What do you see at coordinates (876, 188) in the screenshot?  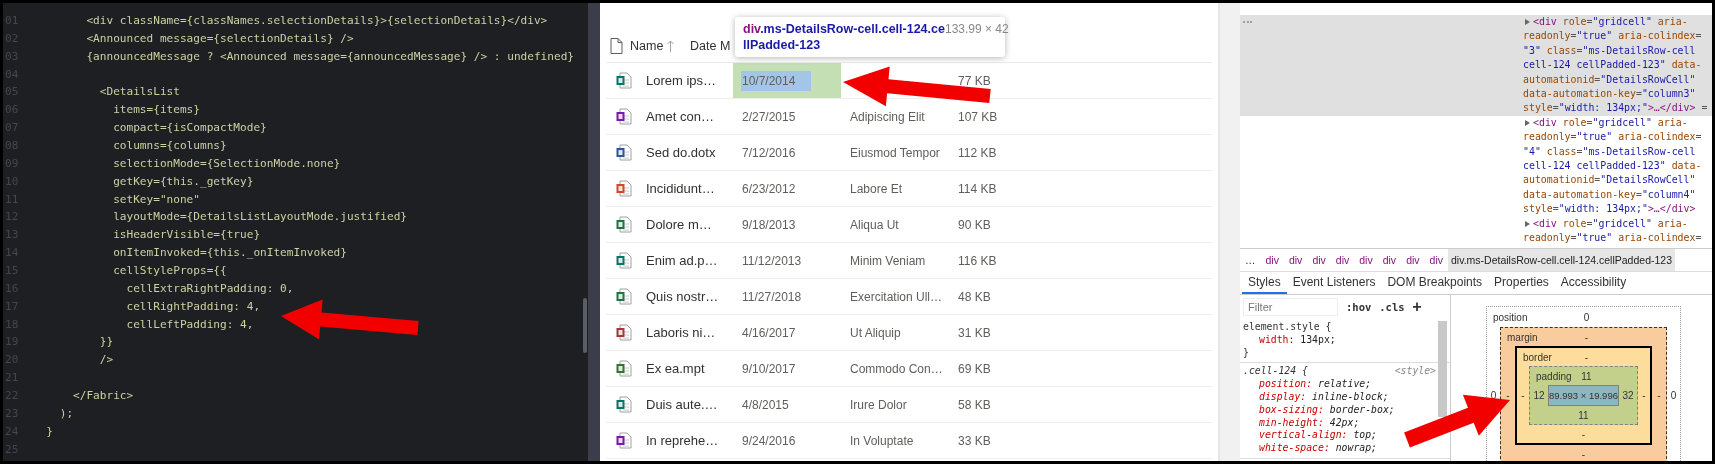 I see `table-cell-text: Labore Et` at bounding box center [876, 188].